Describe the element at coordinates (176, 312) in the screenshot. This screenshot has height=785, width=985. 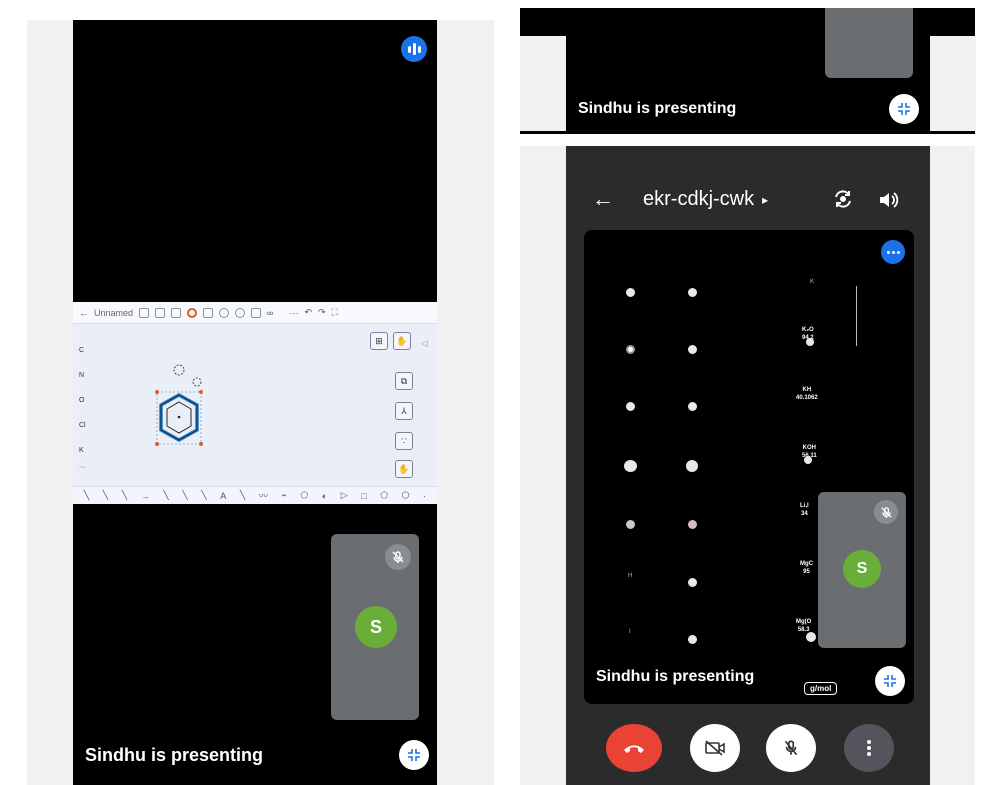
I see `delete-icon` at that location.